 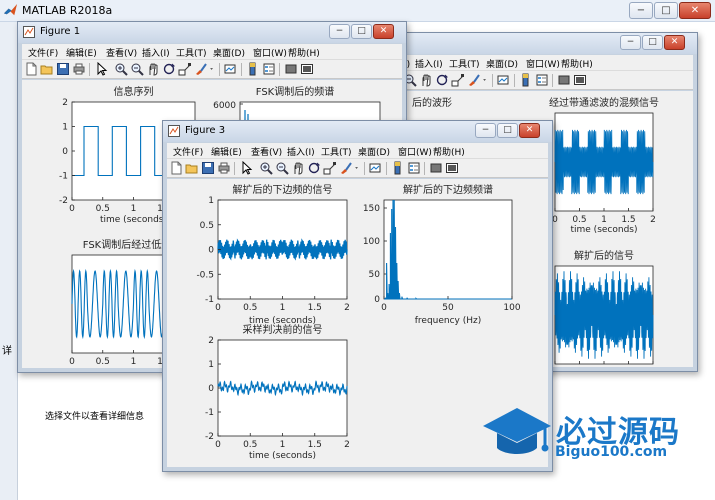 What do you see at coordinates (9, 261) in the screenshot?
I see `current-folder-panel-edge` at bounding box center [9, 261].